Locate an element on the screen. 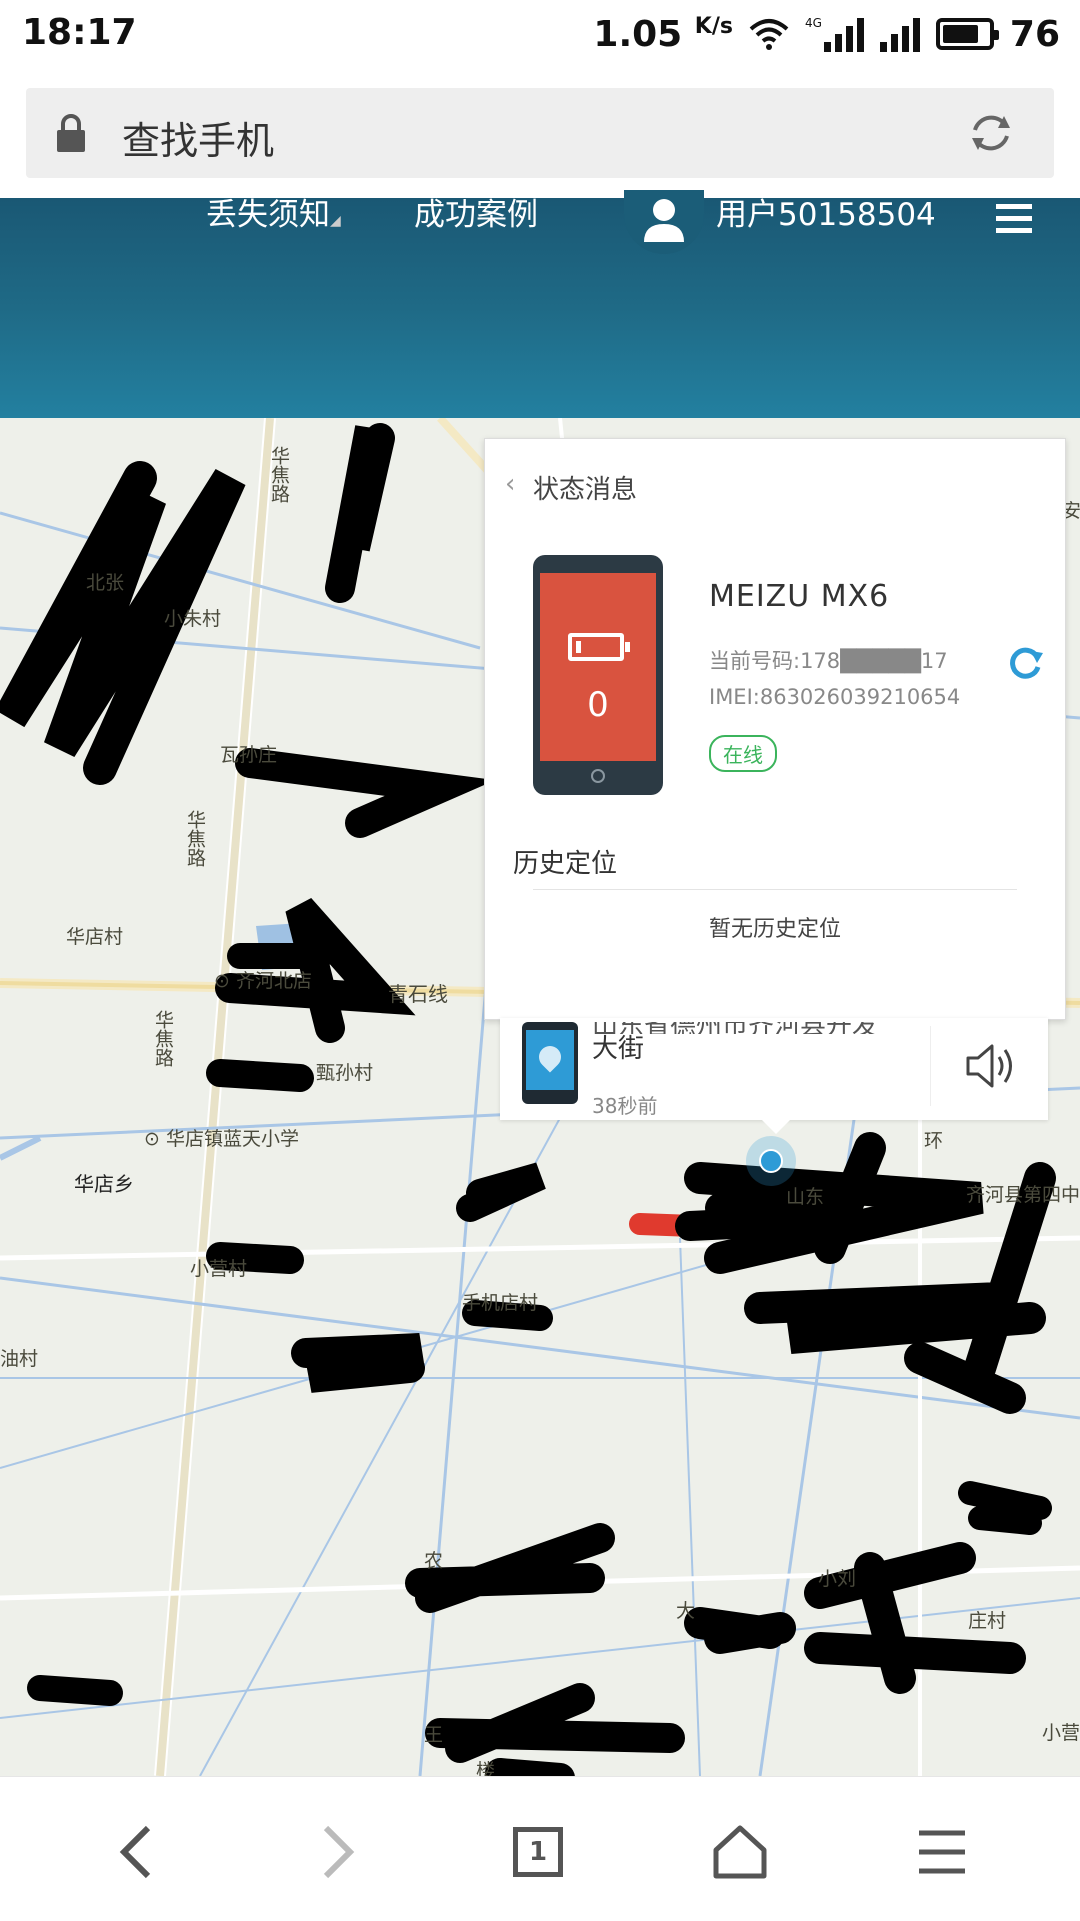  phone-number: 当前号码:178█████17 is located at coordinates (828, 661).